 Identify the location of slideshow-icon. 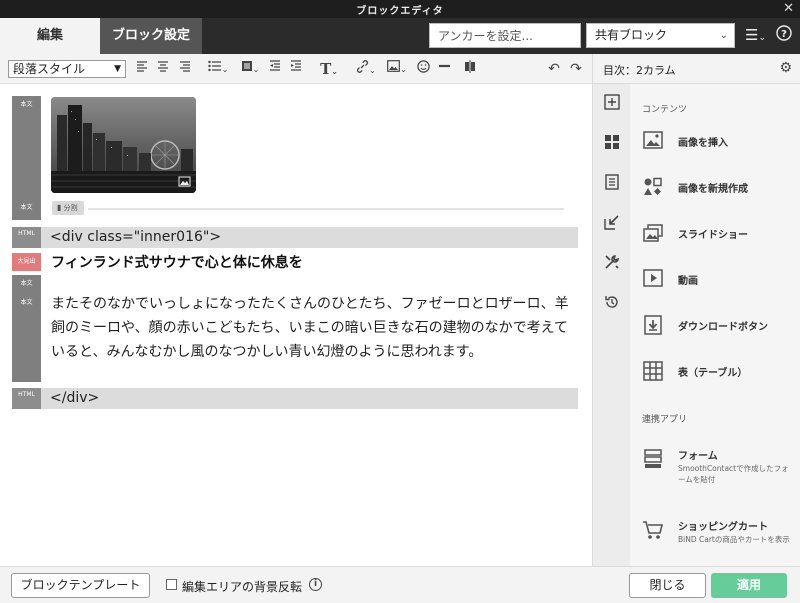
(653, 233).